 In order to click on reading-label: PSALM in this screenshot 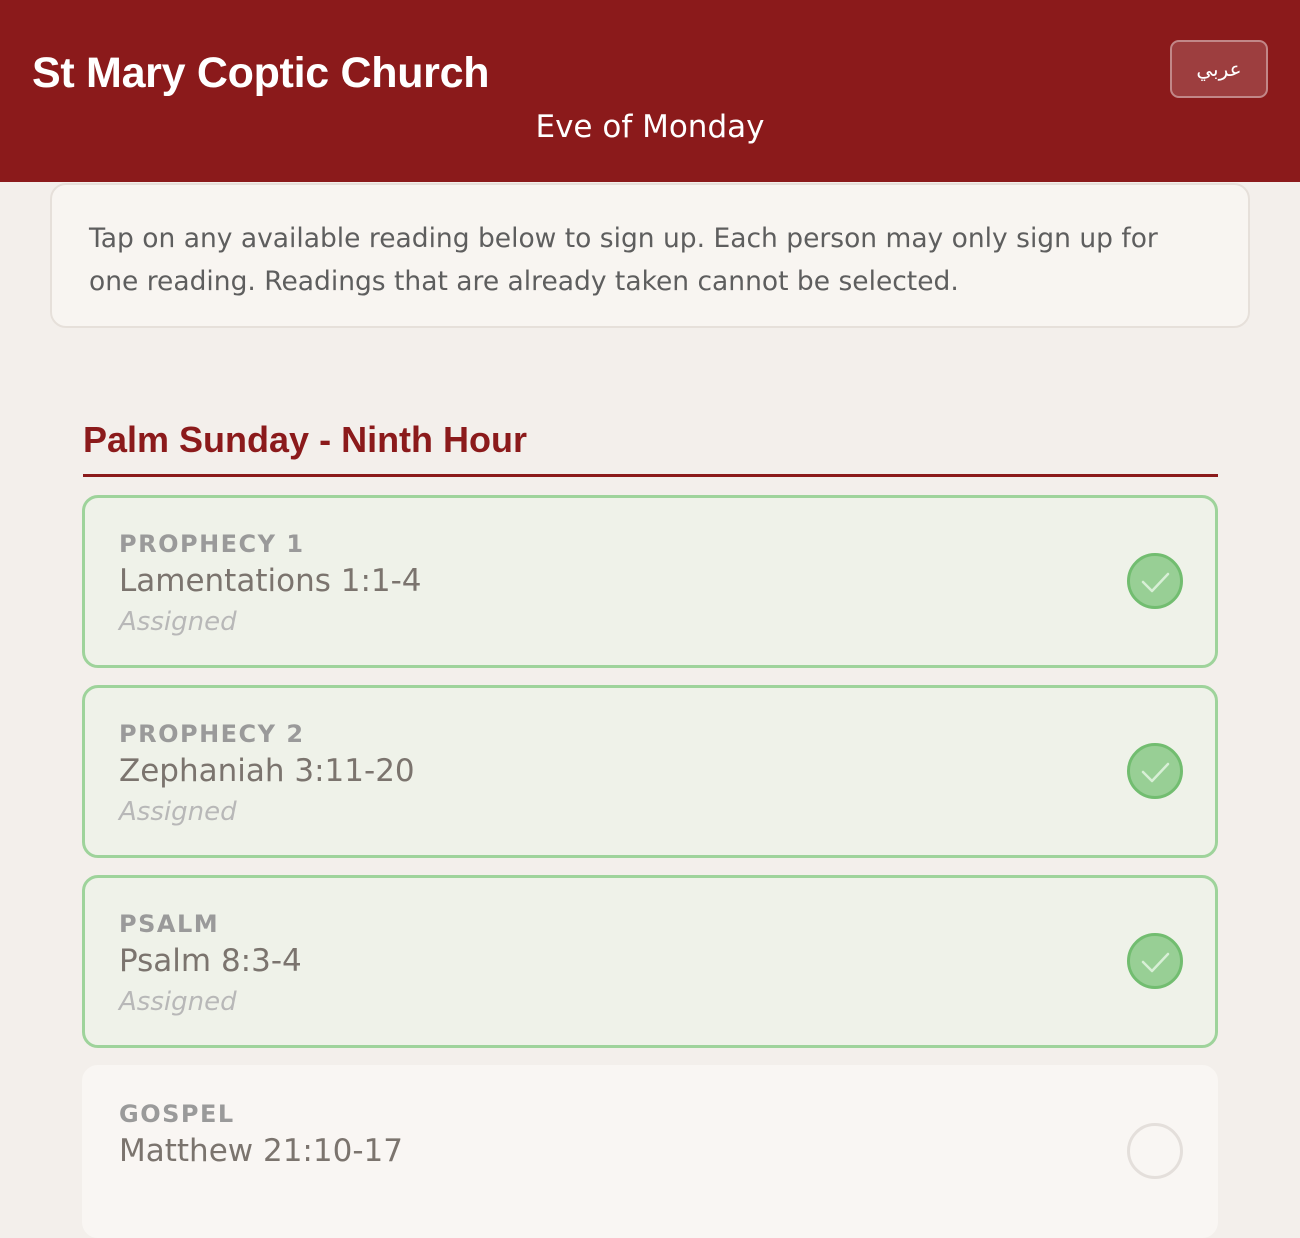, I will do `click(169, 924)`.